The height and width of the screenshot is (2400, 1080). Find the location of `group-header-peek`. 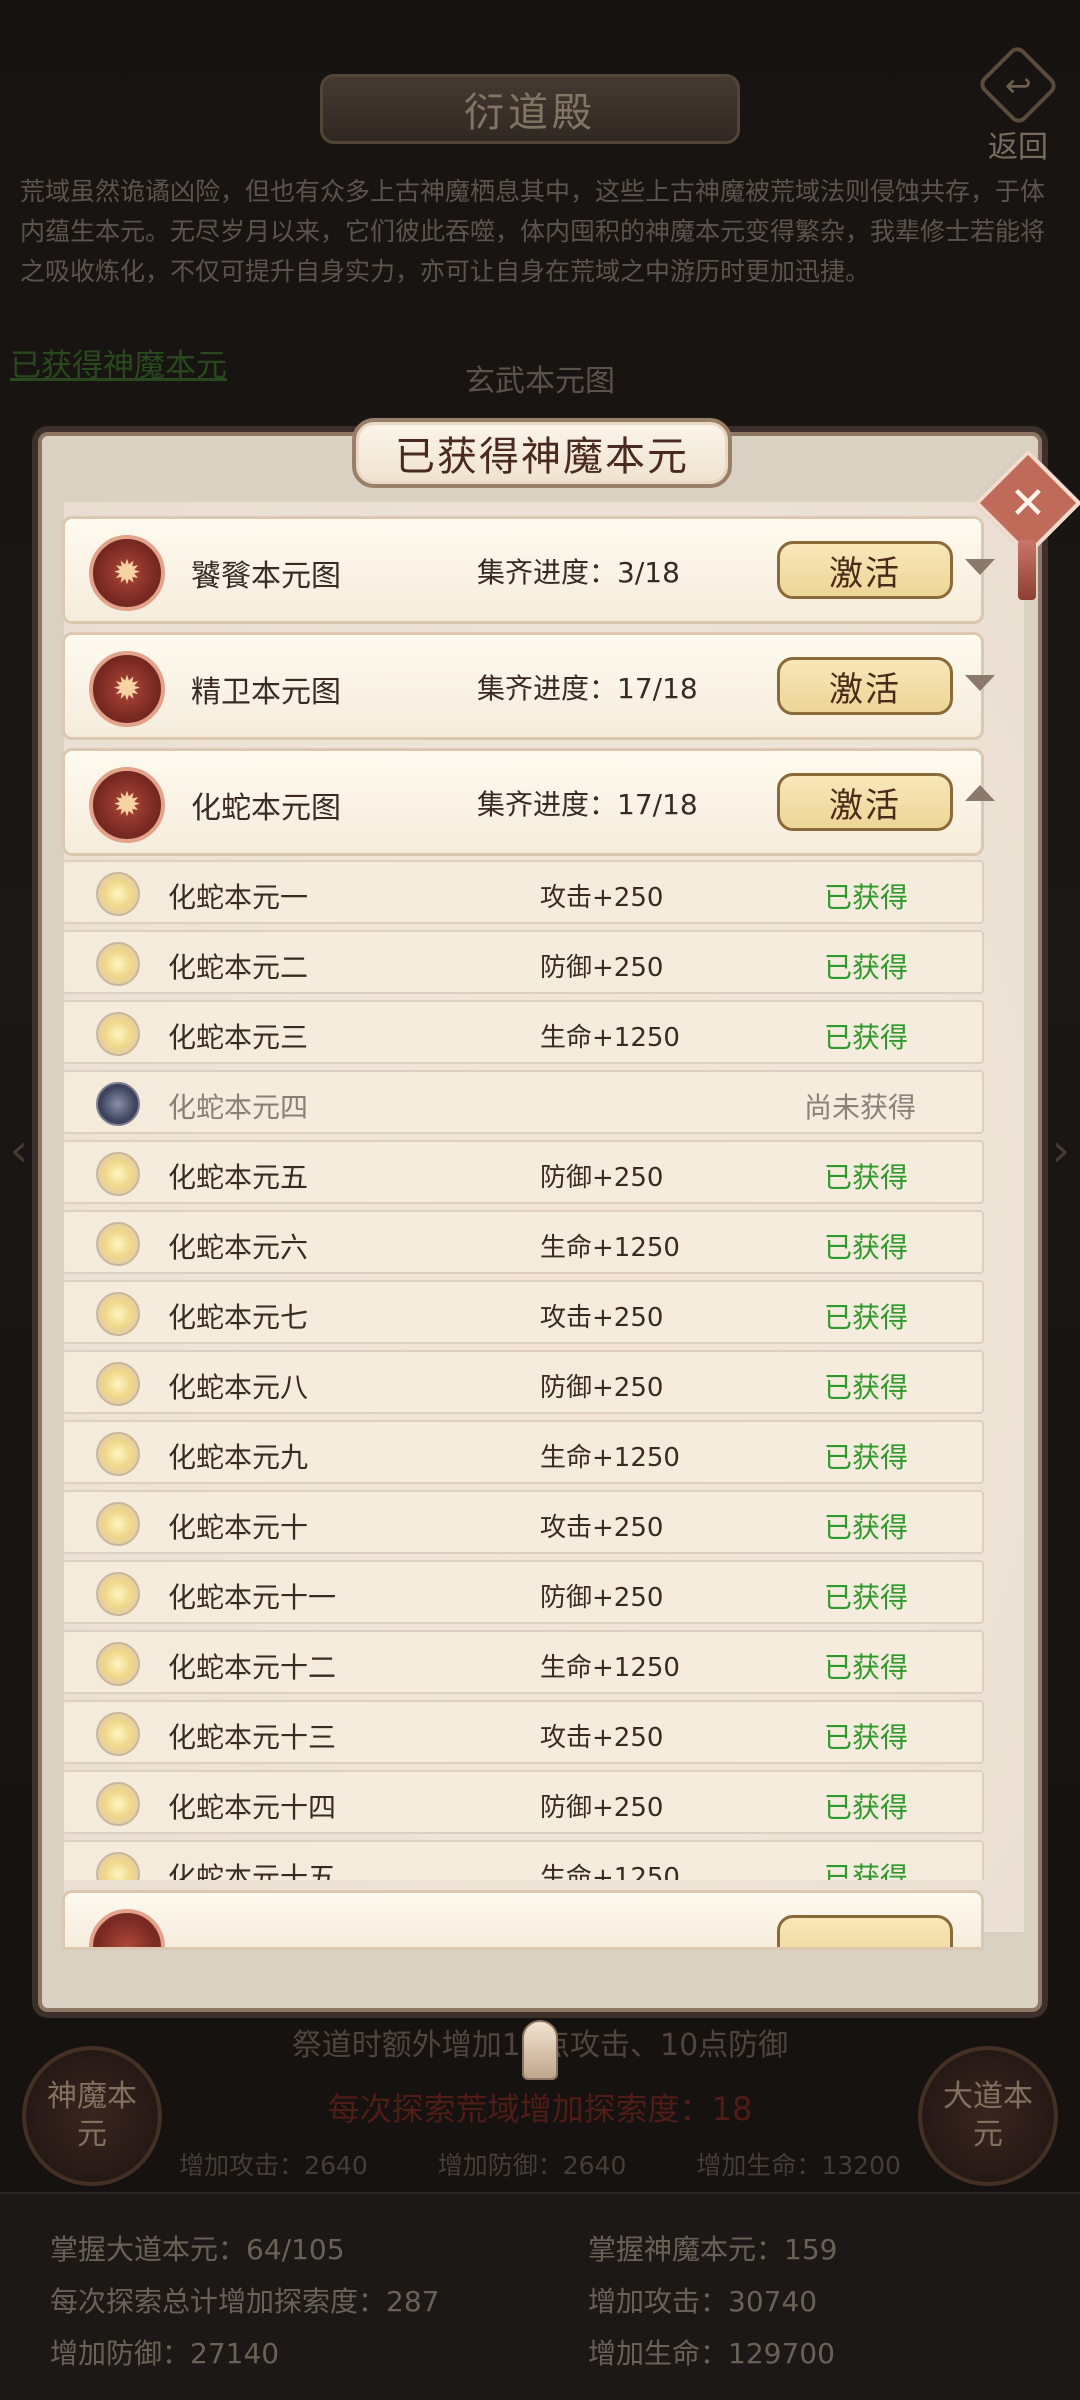

group-header-peek is located at coordinates (523, 1920).